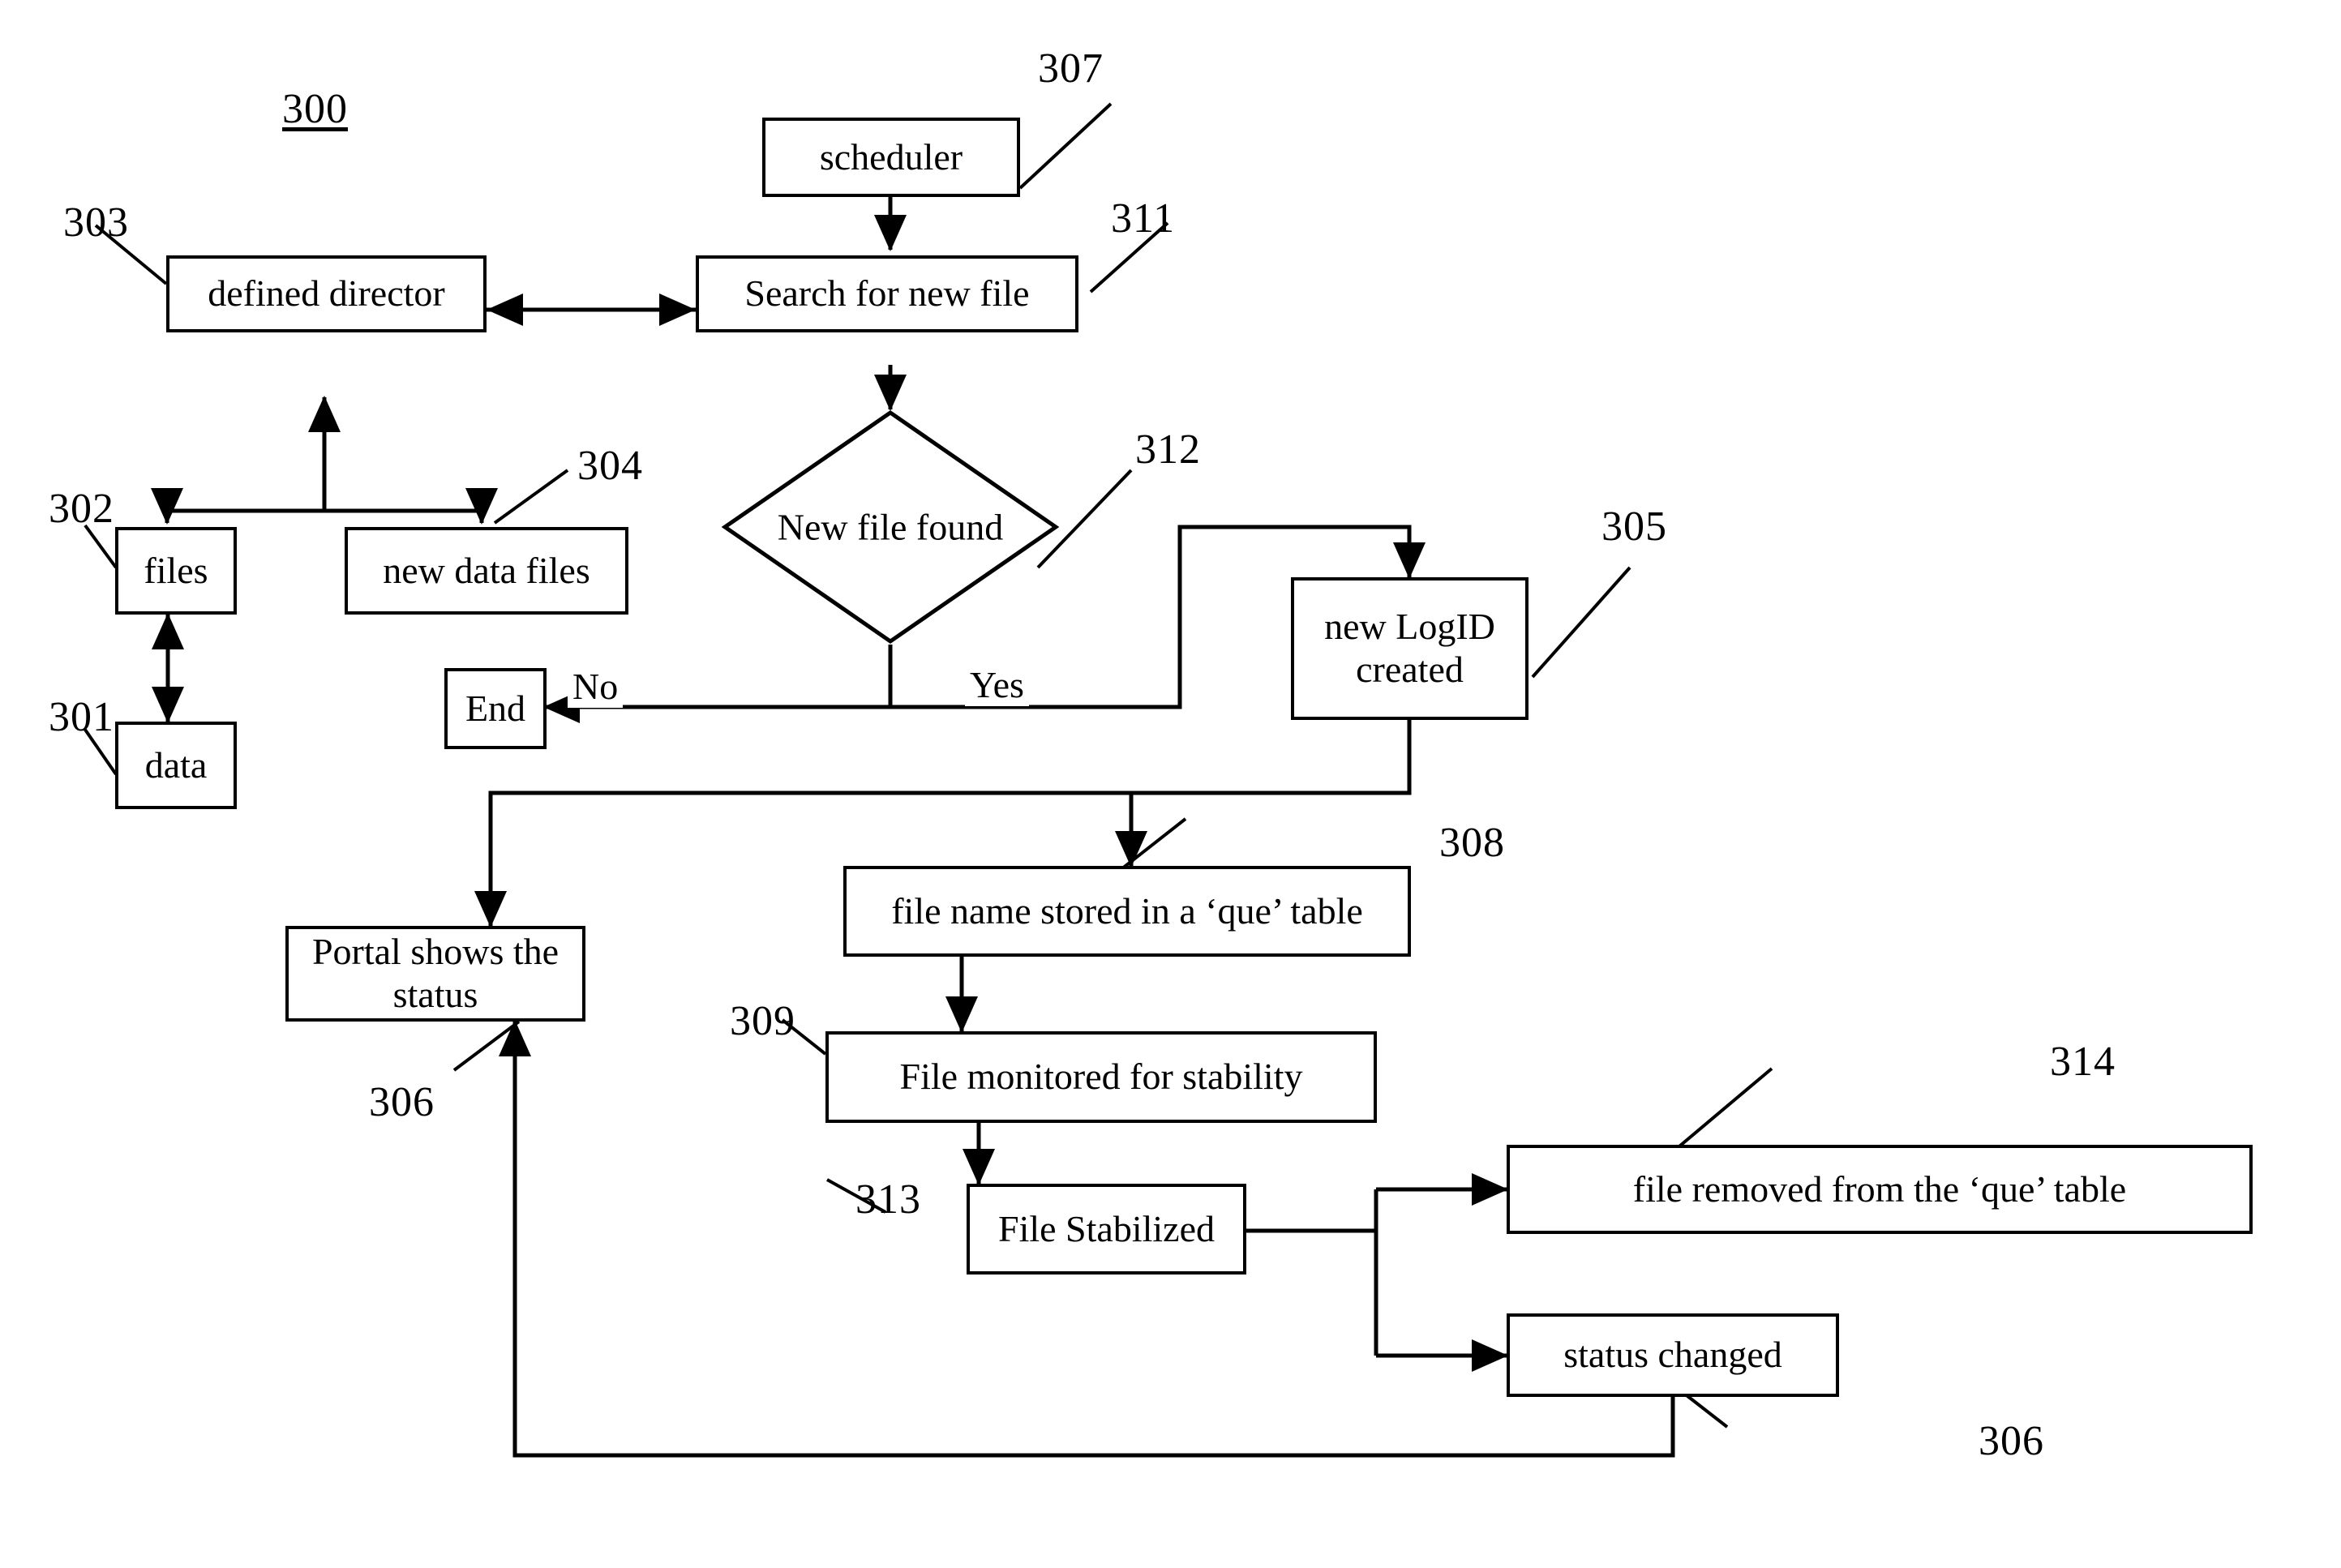 The width and height of the screenshot is (2341, 1568). Describe the element at coordinates (2083, 1062) in the screenshot. I see `ref-314: 314` at that location.